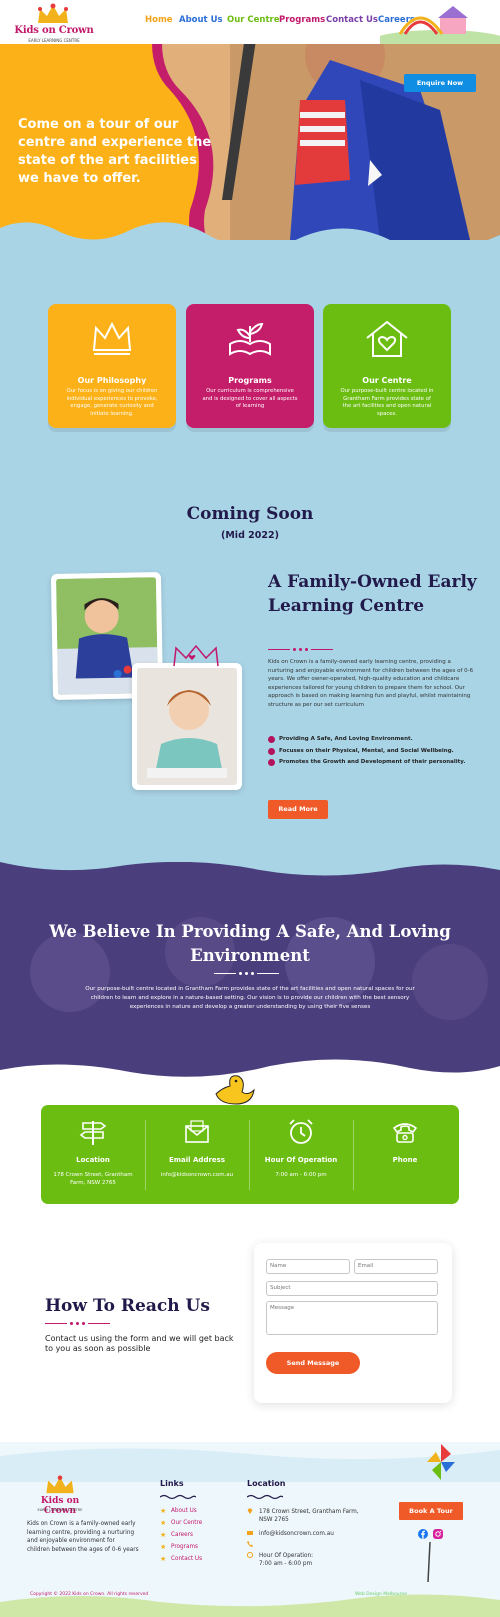 This screenshot has height=1617, width=500. I want to click on toddler-reading-photo, so click(187, 726).